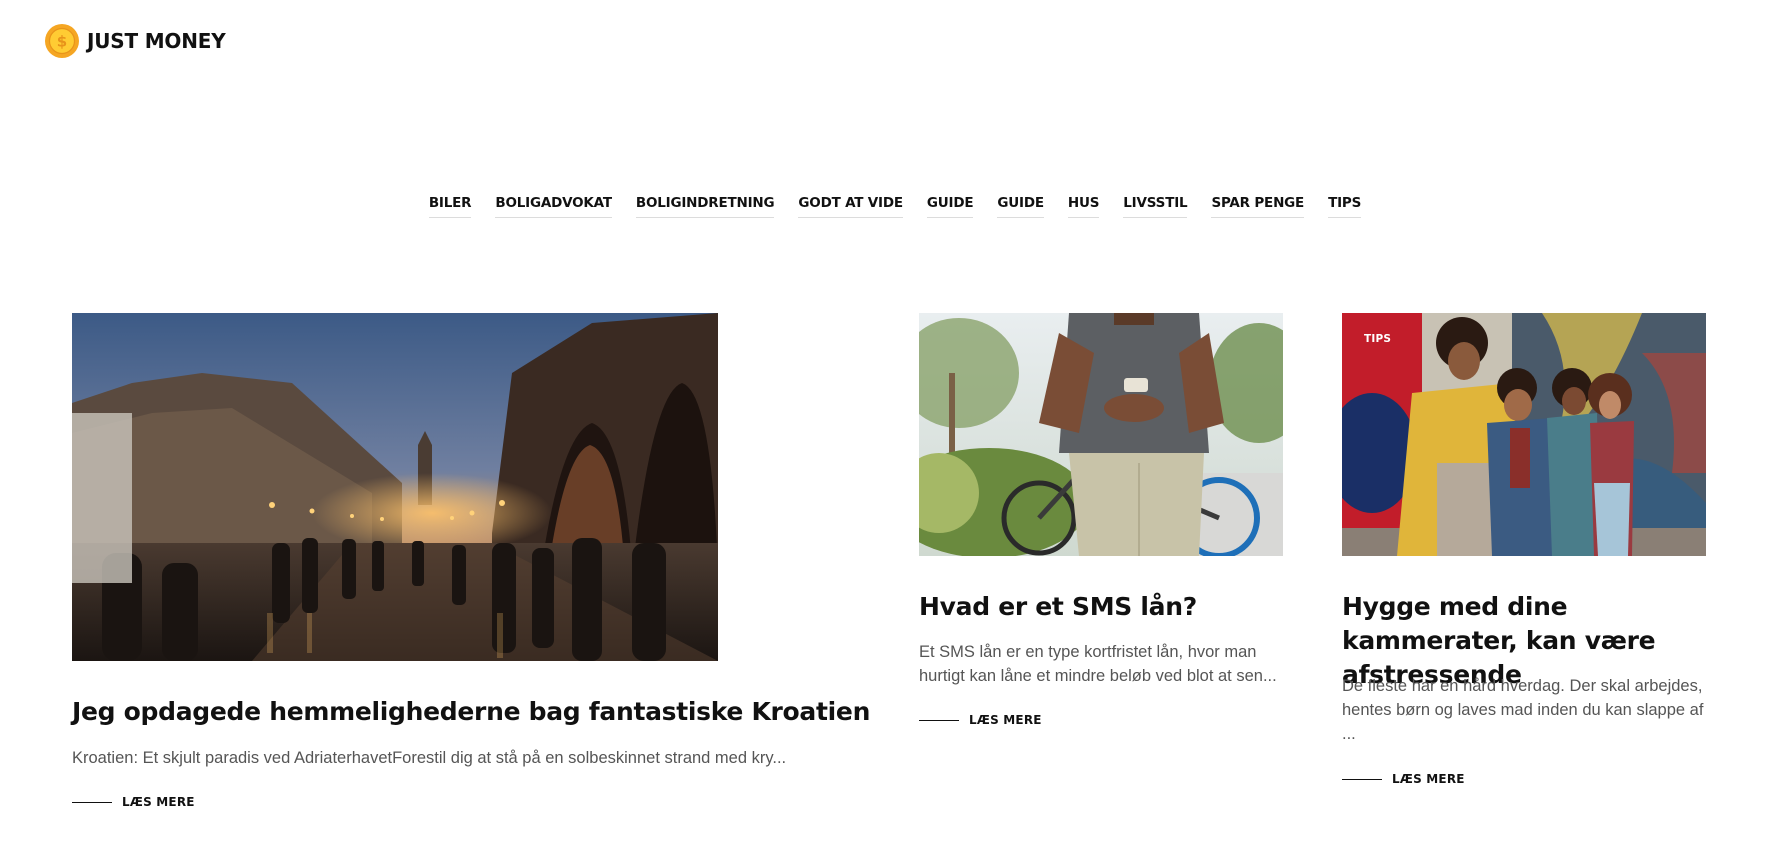  I want to click on article-image-sms-lan, so click(1101, 434).